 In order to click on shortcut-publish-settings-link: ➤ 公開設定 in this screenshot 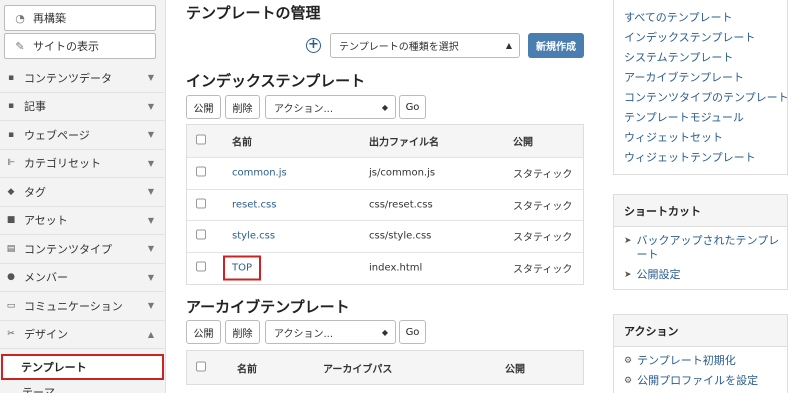, I will do `click(700, 275)`.